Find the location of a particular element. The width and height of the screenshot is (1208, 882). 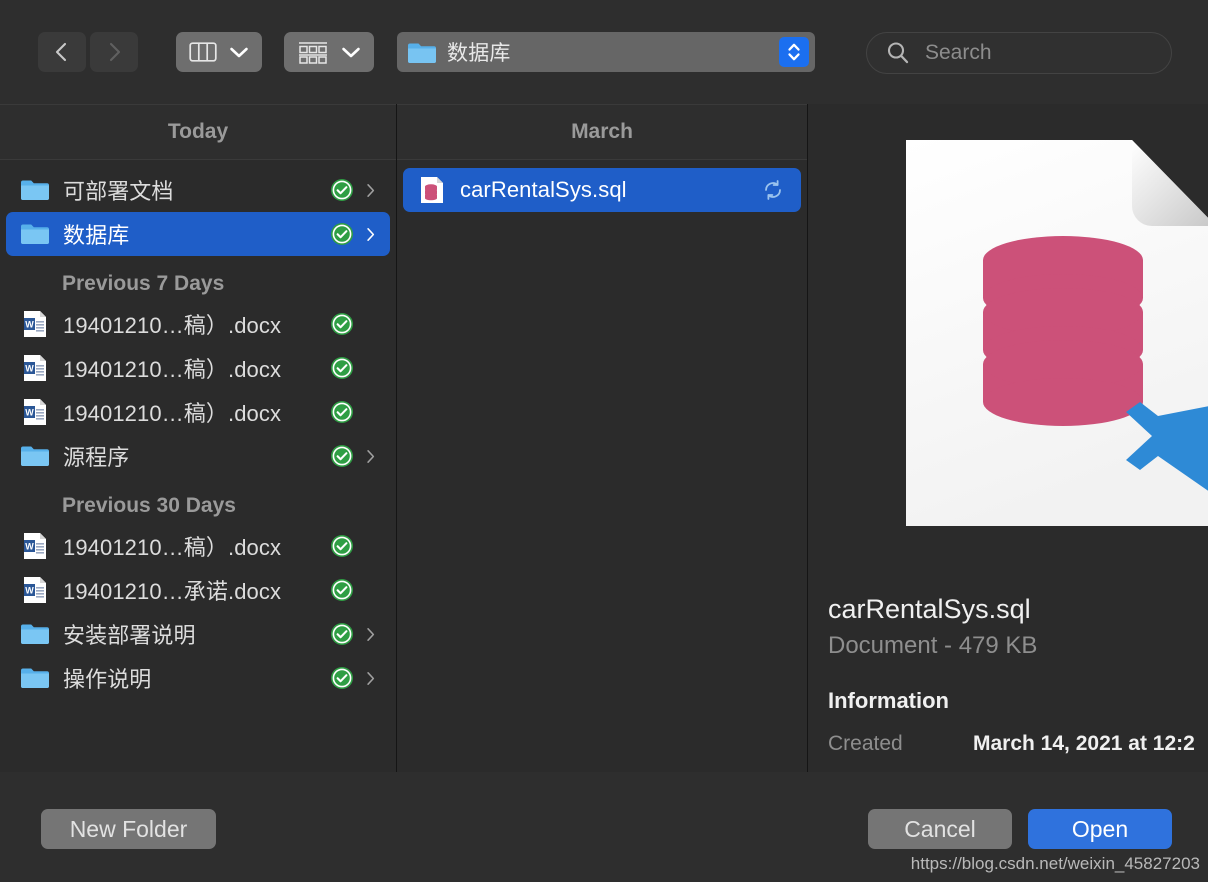

search-input: Search is located at coordinates (958, 53).